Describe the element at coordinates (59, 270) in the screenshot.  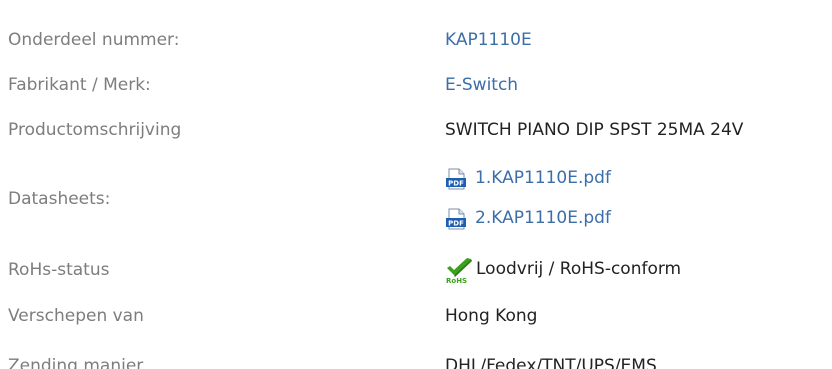
I see `rohs-label: RoHs-status` at that location.